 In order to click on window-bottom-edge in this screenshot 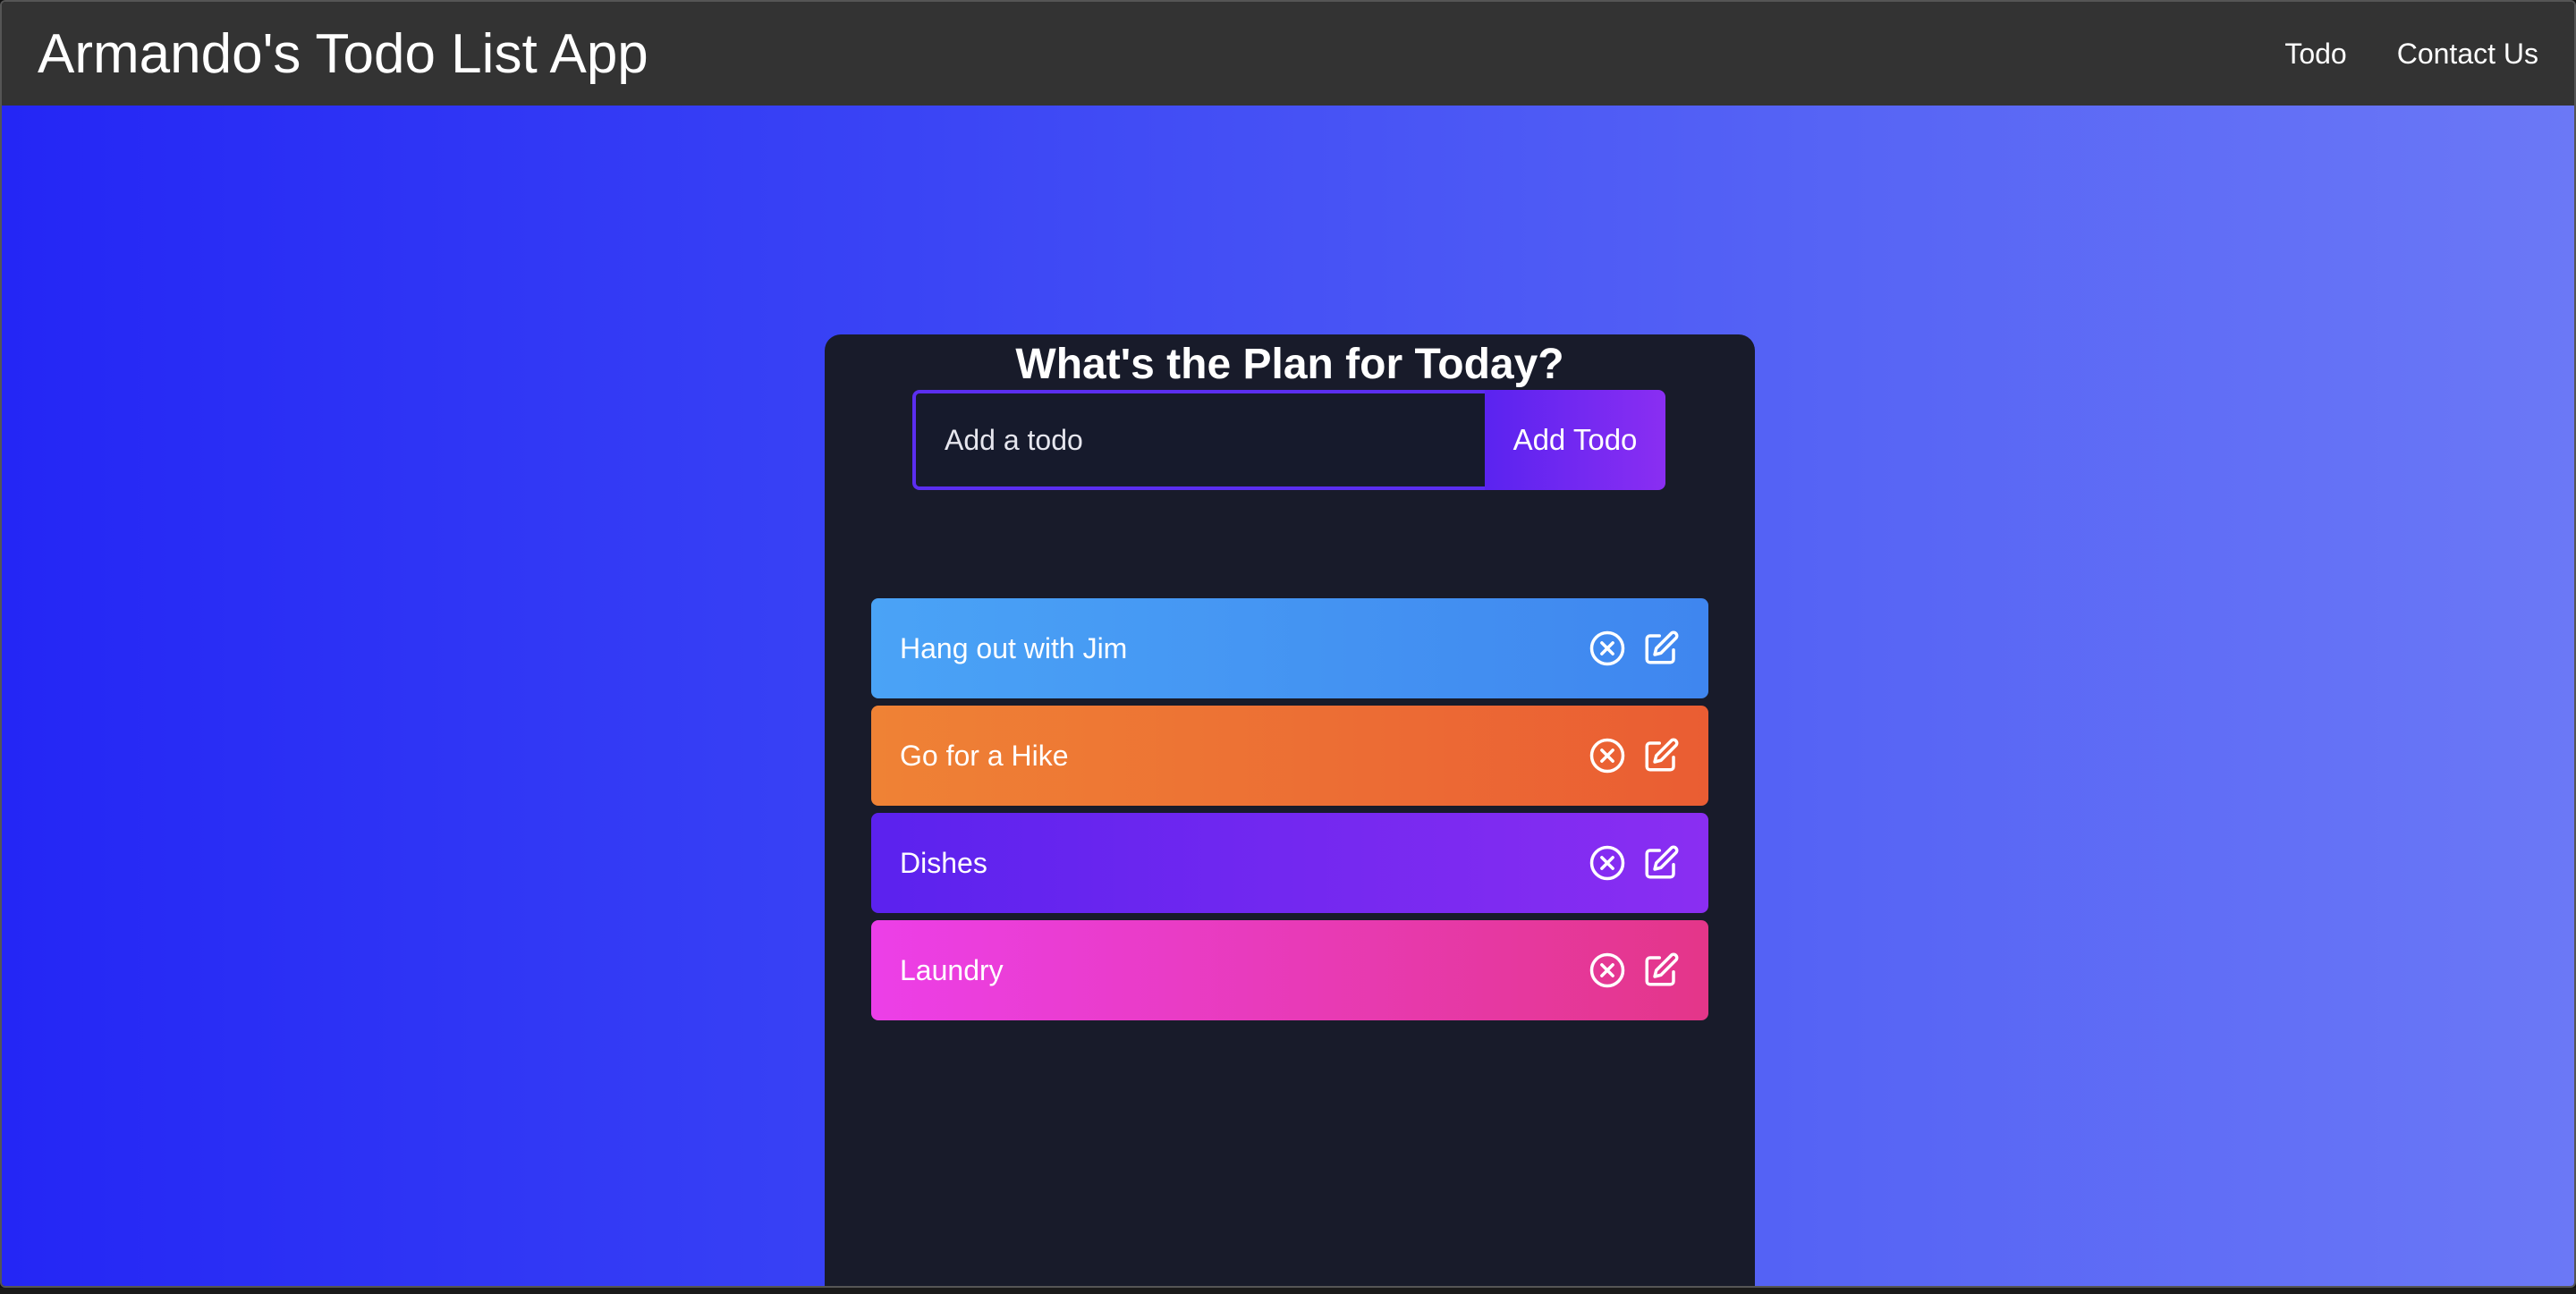, I will do `click(1288, 1291)`.